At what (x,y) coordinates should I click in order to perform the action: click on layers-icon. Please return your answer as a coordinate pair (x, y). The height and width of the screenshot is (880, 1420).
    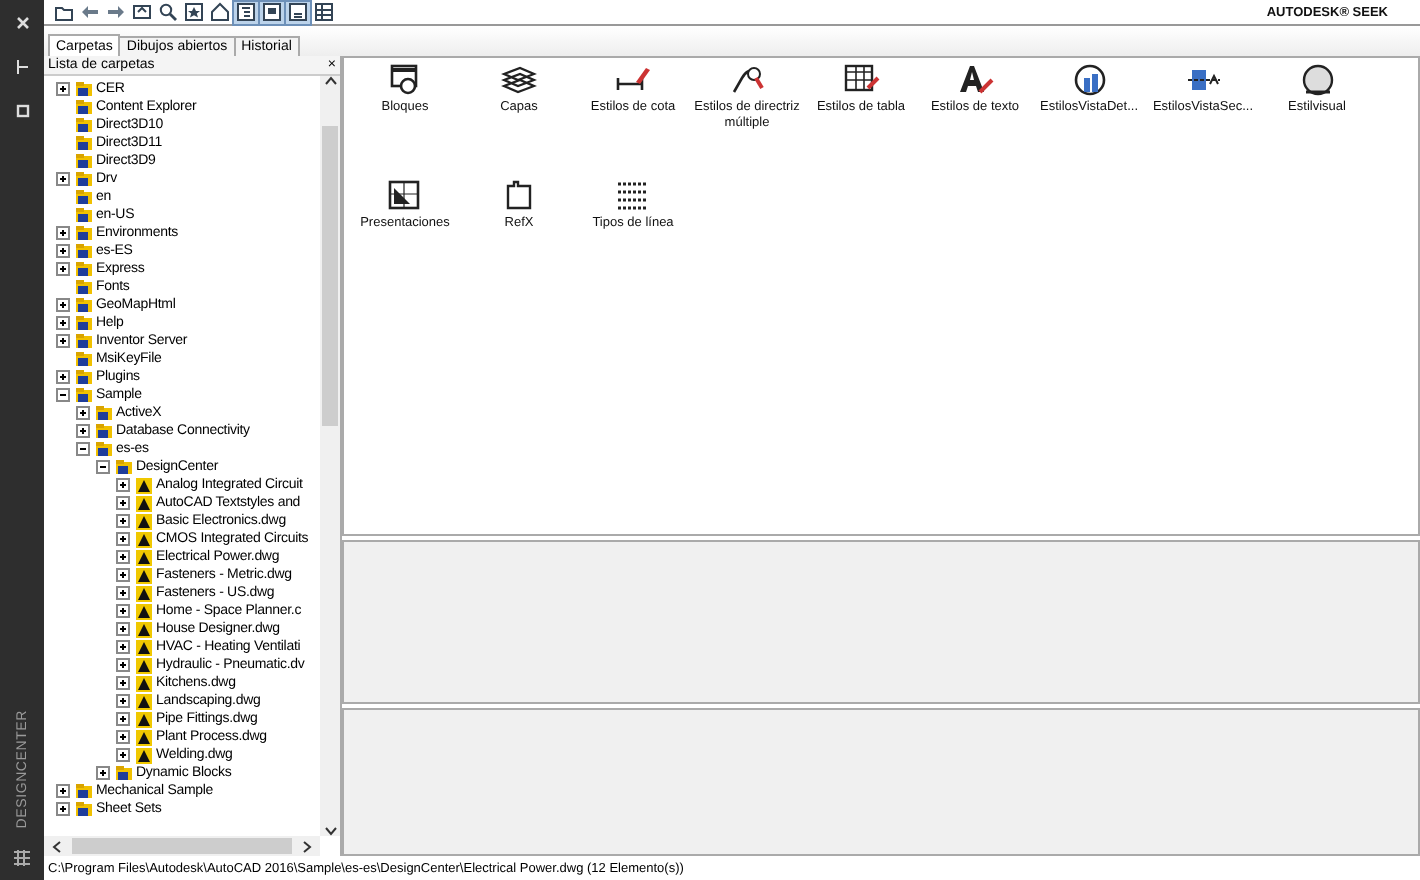
    Looking at the image, I should click on (519, 79).